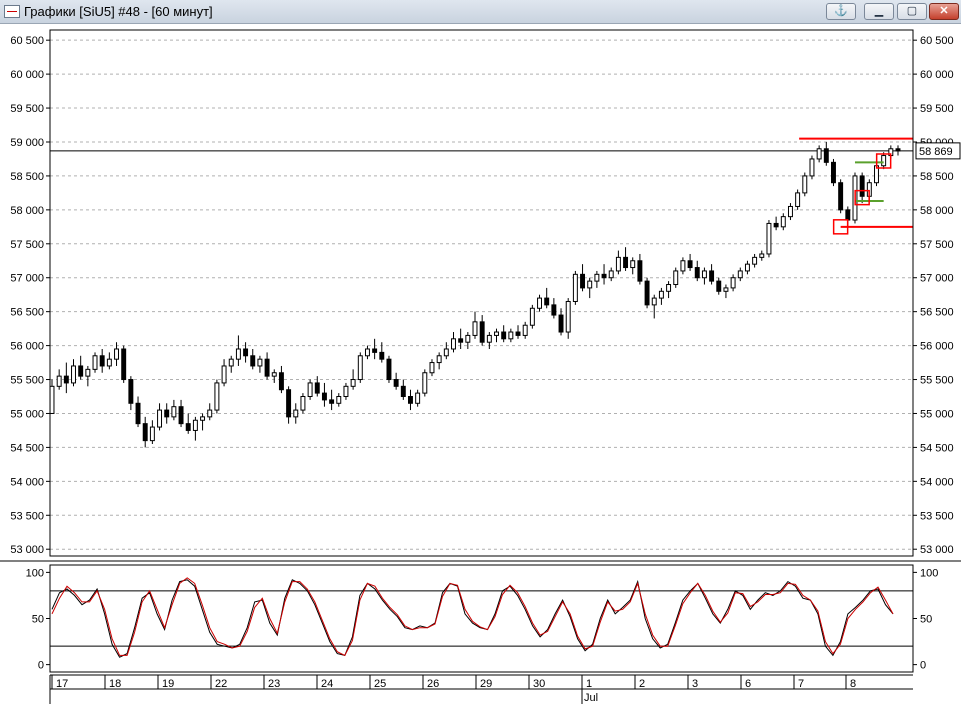 The width and height of the screenshot is (961, 704). Describe the element at coordinates (433, 684) in the screenshot. I see `day-label: 26` at that location.